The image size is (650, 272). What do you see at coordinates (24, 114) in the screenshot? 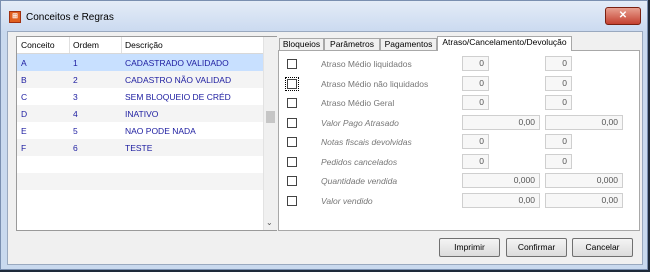
I see `cell-conceito: D` at bounding box center [24, 114].